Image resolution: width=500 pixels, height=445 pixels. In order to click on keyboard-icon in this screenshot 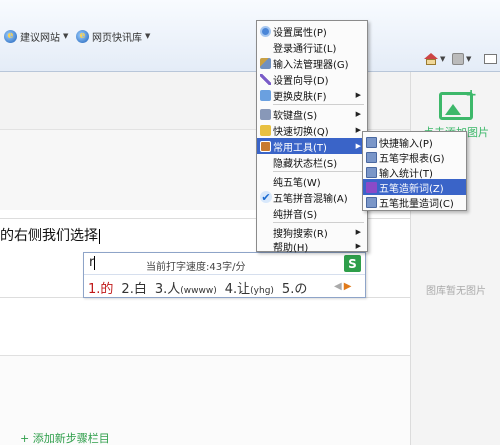, I will do `click(265, 114)`.